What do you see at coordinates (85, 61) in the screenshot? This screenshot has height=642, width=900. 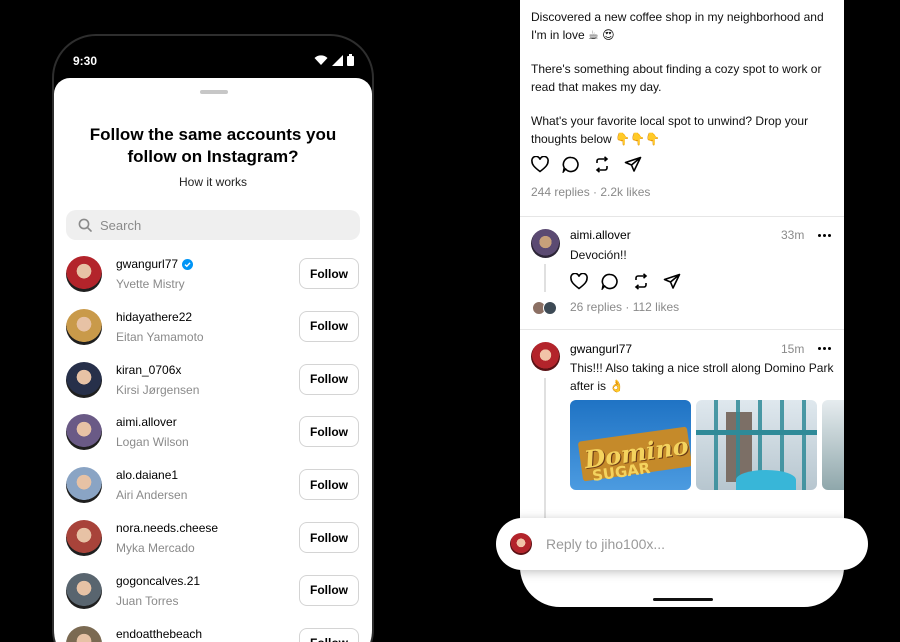 I see `status-time: 9:30` at bounding box center [85, 61].